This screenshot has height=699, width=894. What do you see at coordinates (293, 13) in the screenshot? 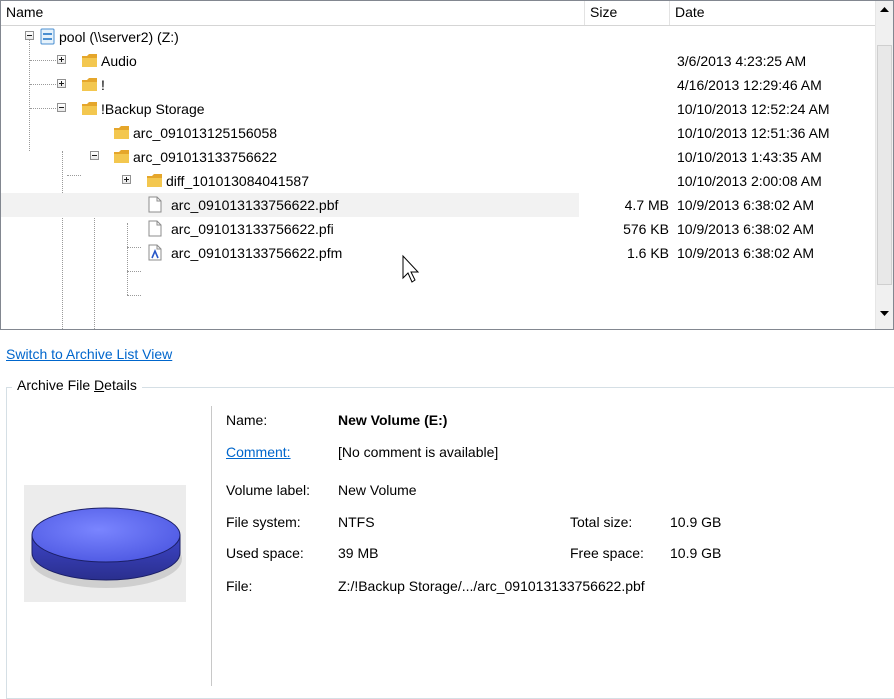
I see `column-header-name: Name` at bounding box center [293, 13].